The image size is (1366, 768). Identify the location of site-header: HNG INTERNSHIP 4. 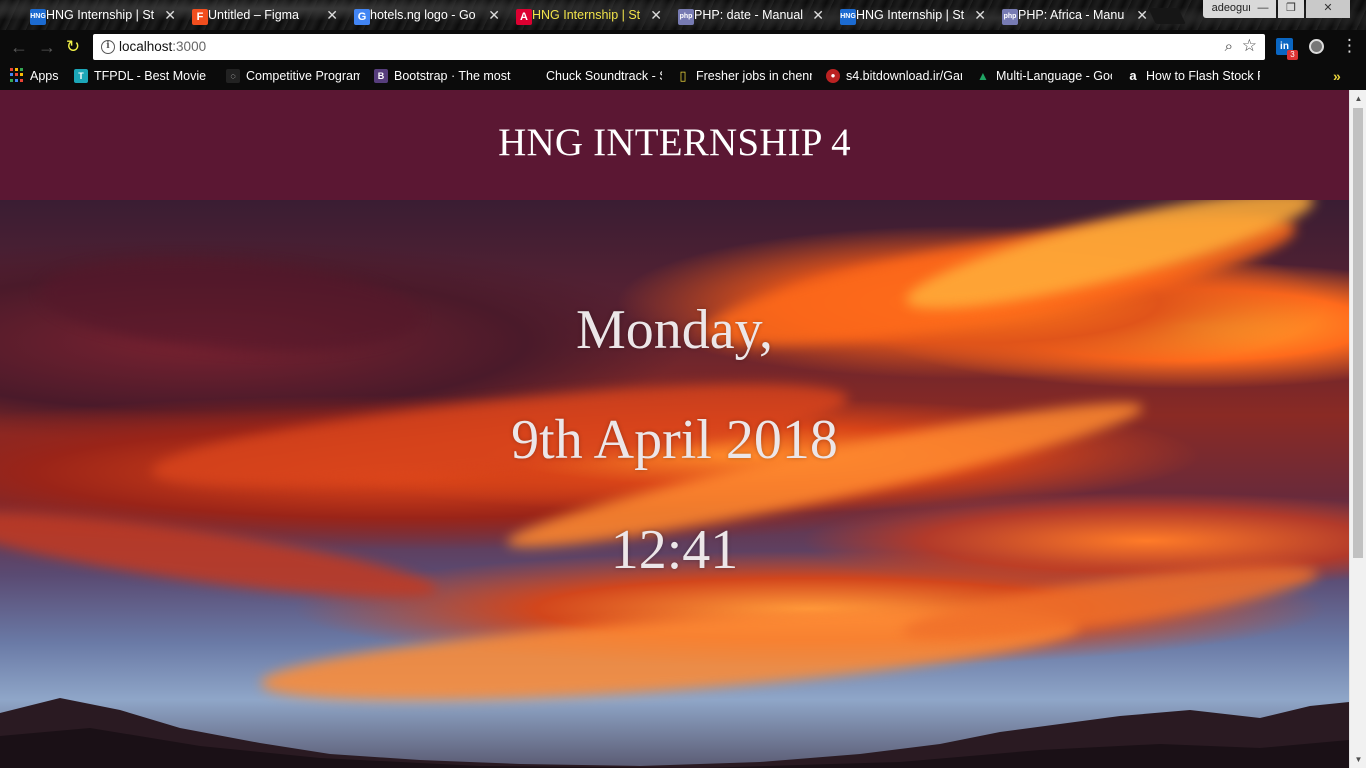
(674, 145).